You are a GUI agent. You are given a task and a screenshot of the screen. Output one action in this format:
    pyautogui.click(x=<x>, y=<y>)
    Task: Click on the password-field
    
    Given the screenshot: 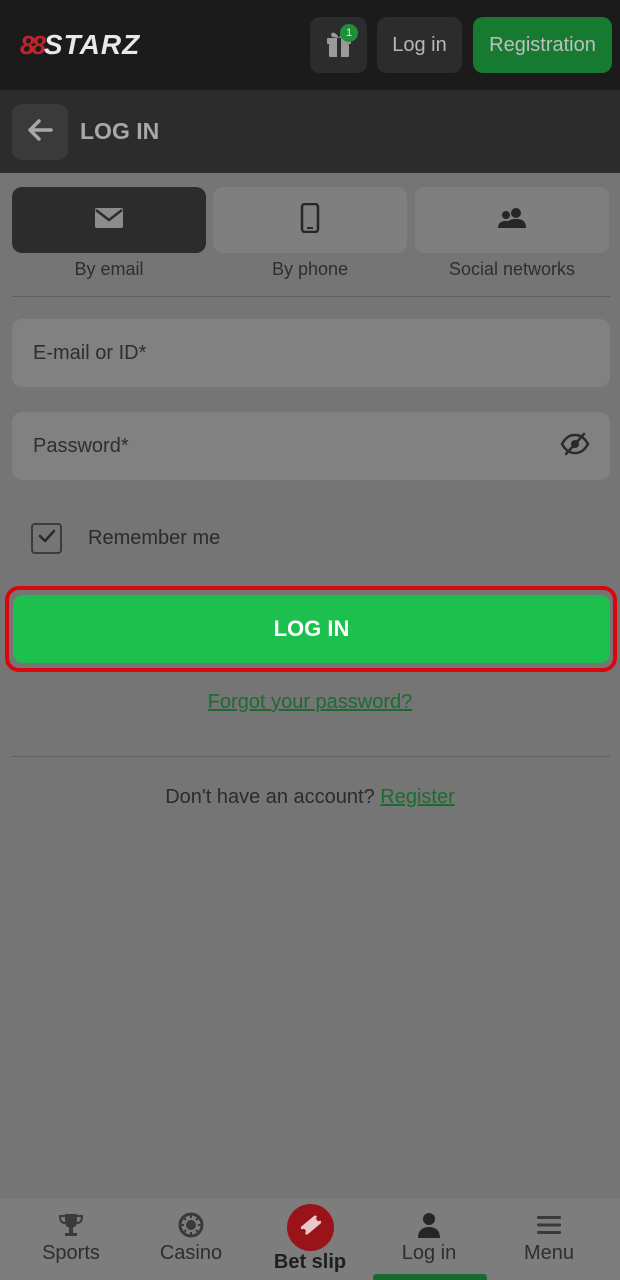 What is the action you would take?
    pyautogui.click(x=311, y=446)
    